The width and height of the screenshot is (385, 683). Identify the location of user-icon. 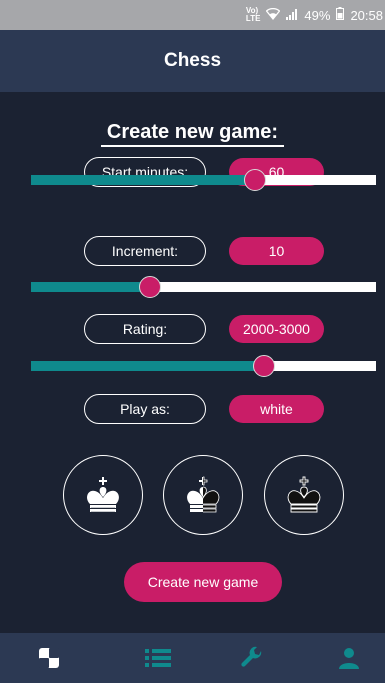
(349, 658).